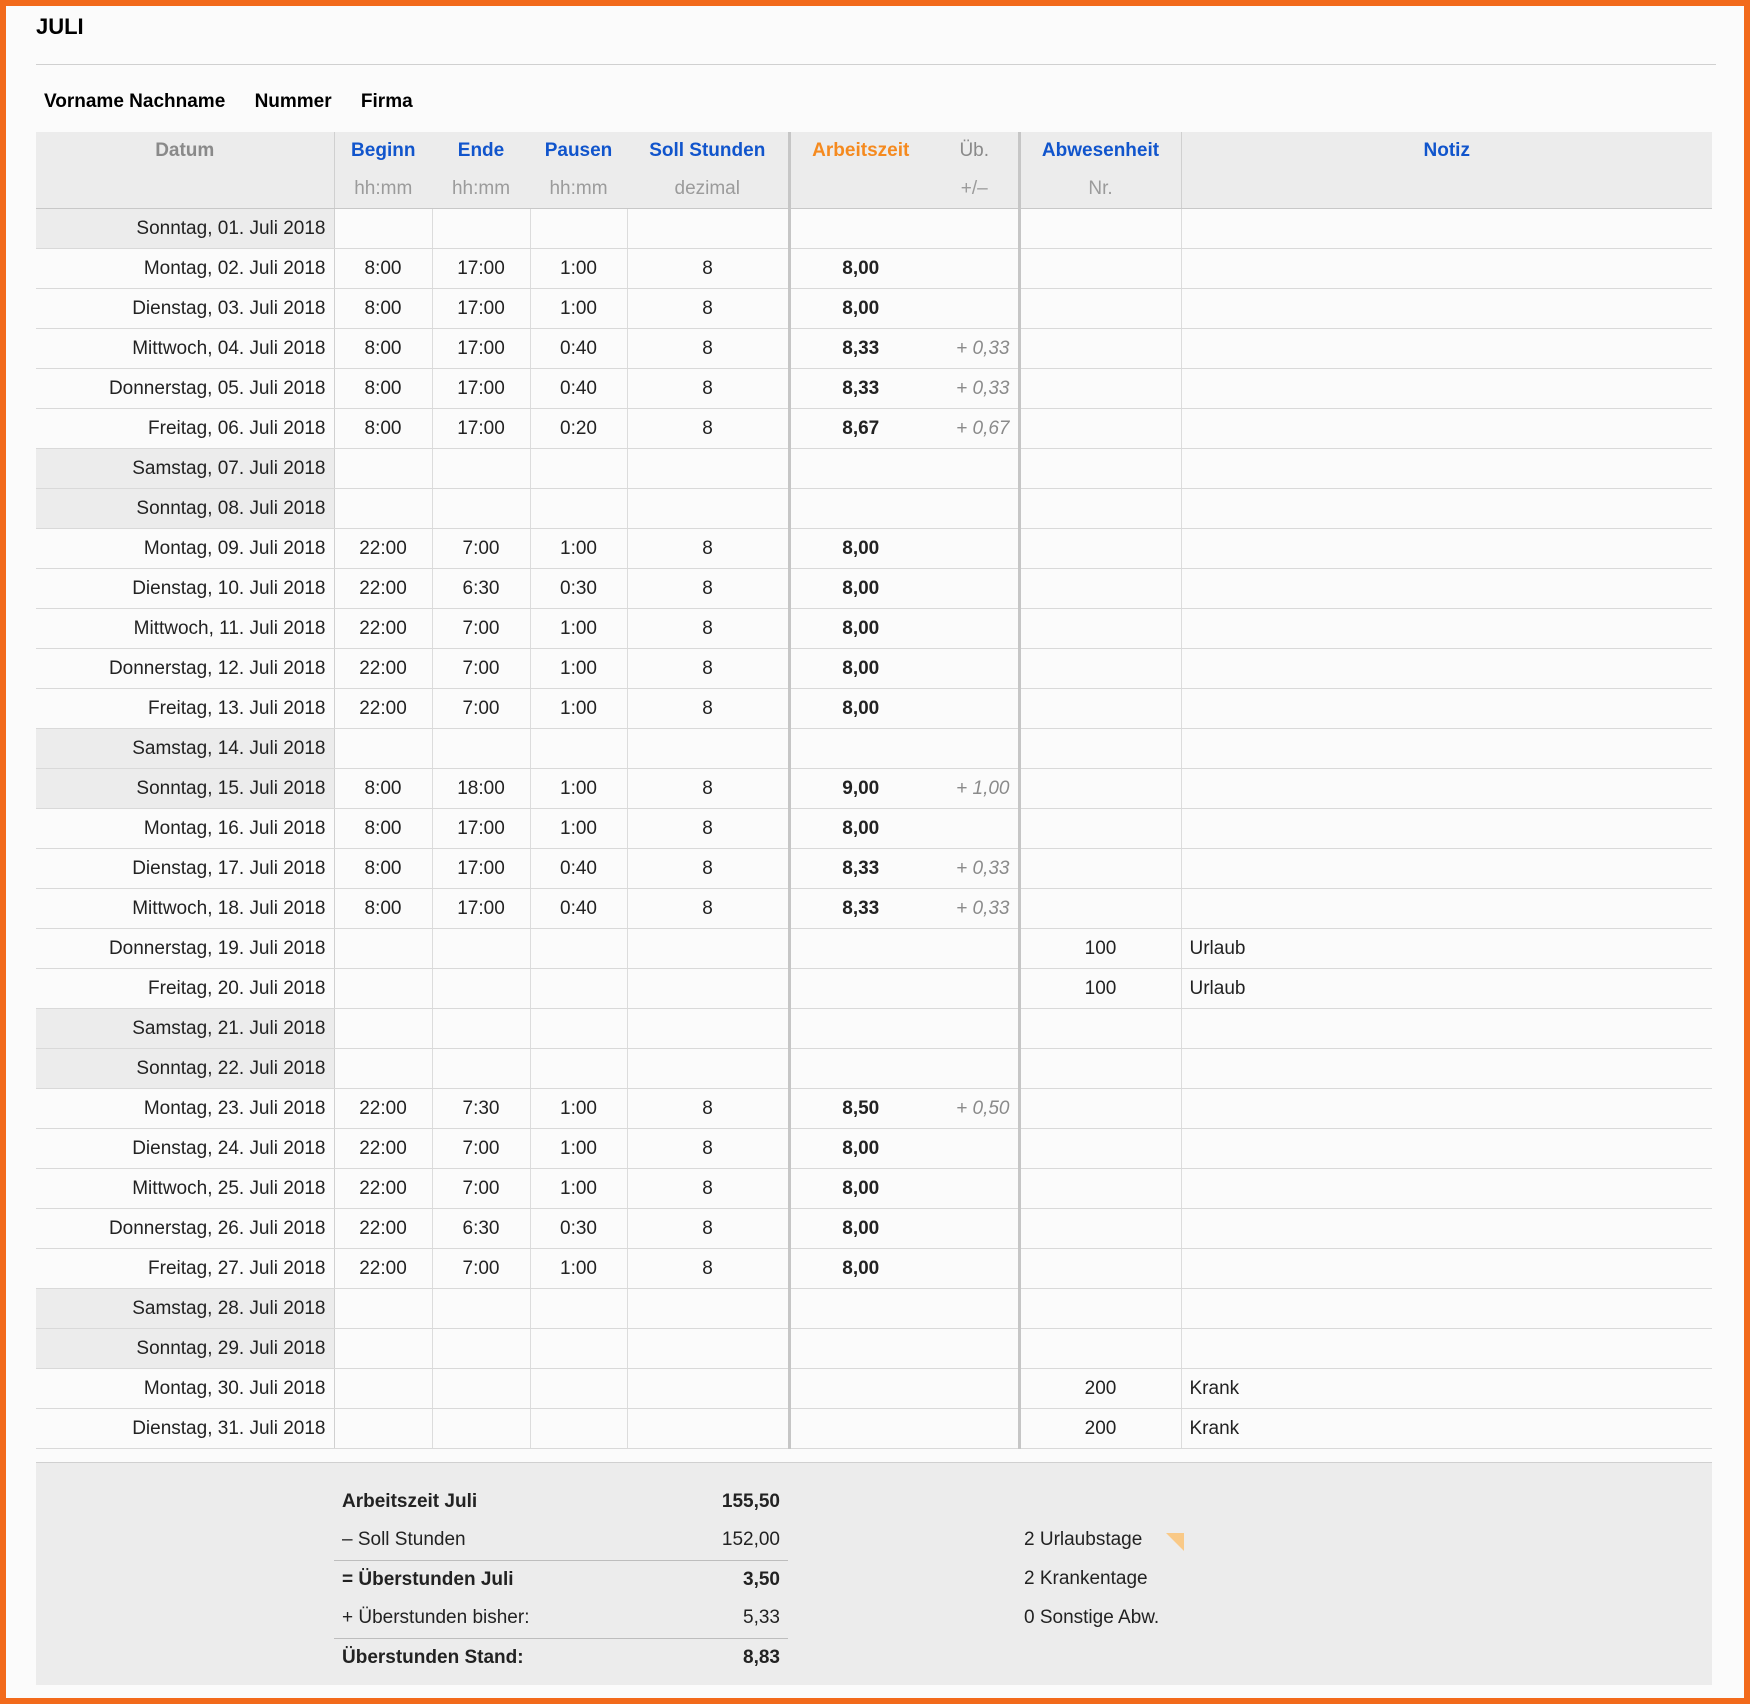 The image size is (1750, 1704). What do you see at coordinates (185, 1188) in the screenshot?
I see `cell-date: Mittwoch, 25. Juli 2018` at bounding box center [185, 1188].